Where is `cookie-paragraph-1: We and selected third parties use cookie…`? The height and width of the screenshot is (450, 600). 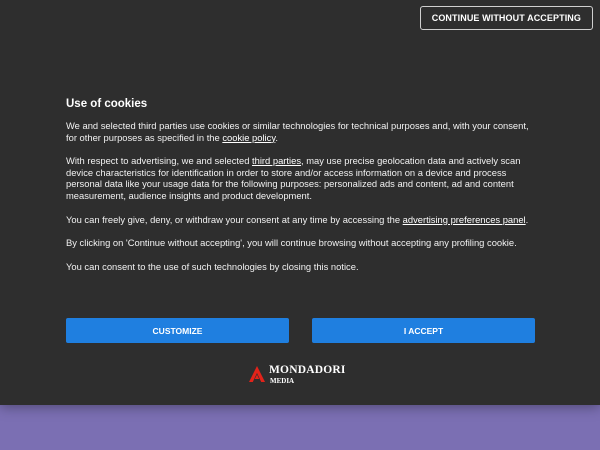 cookie-paragraph-1: We and selected third parties use cookie… is located at coordinates (297, 131).